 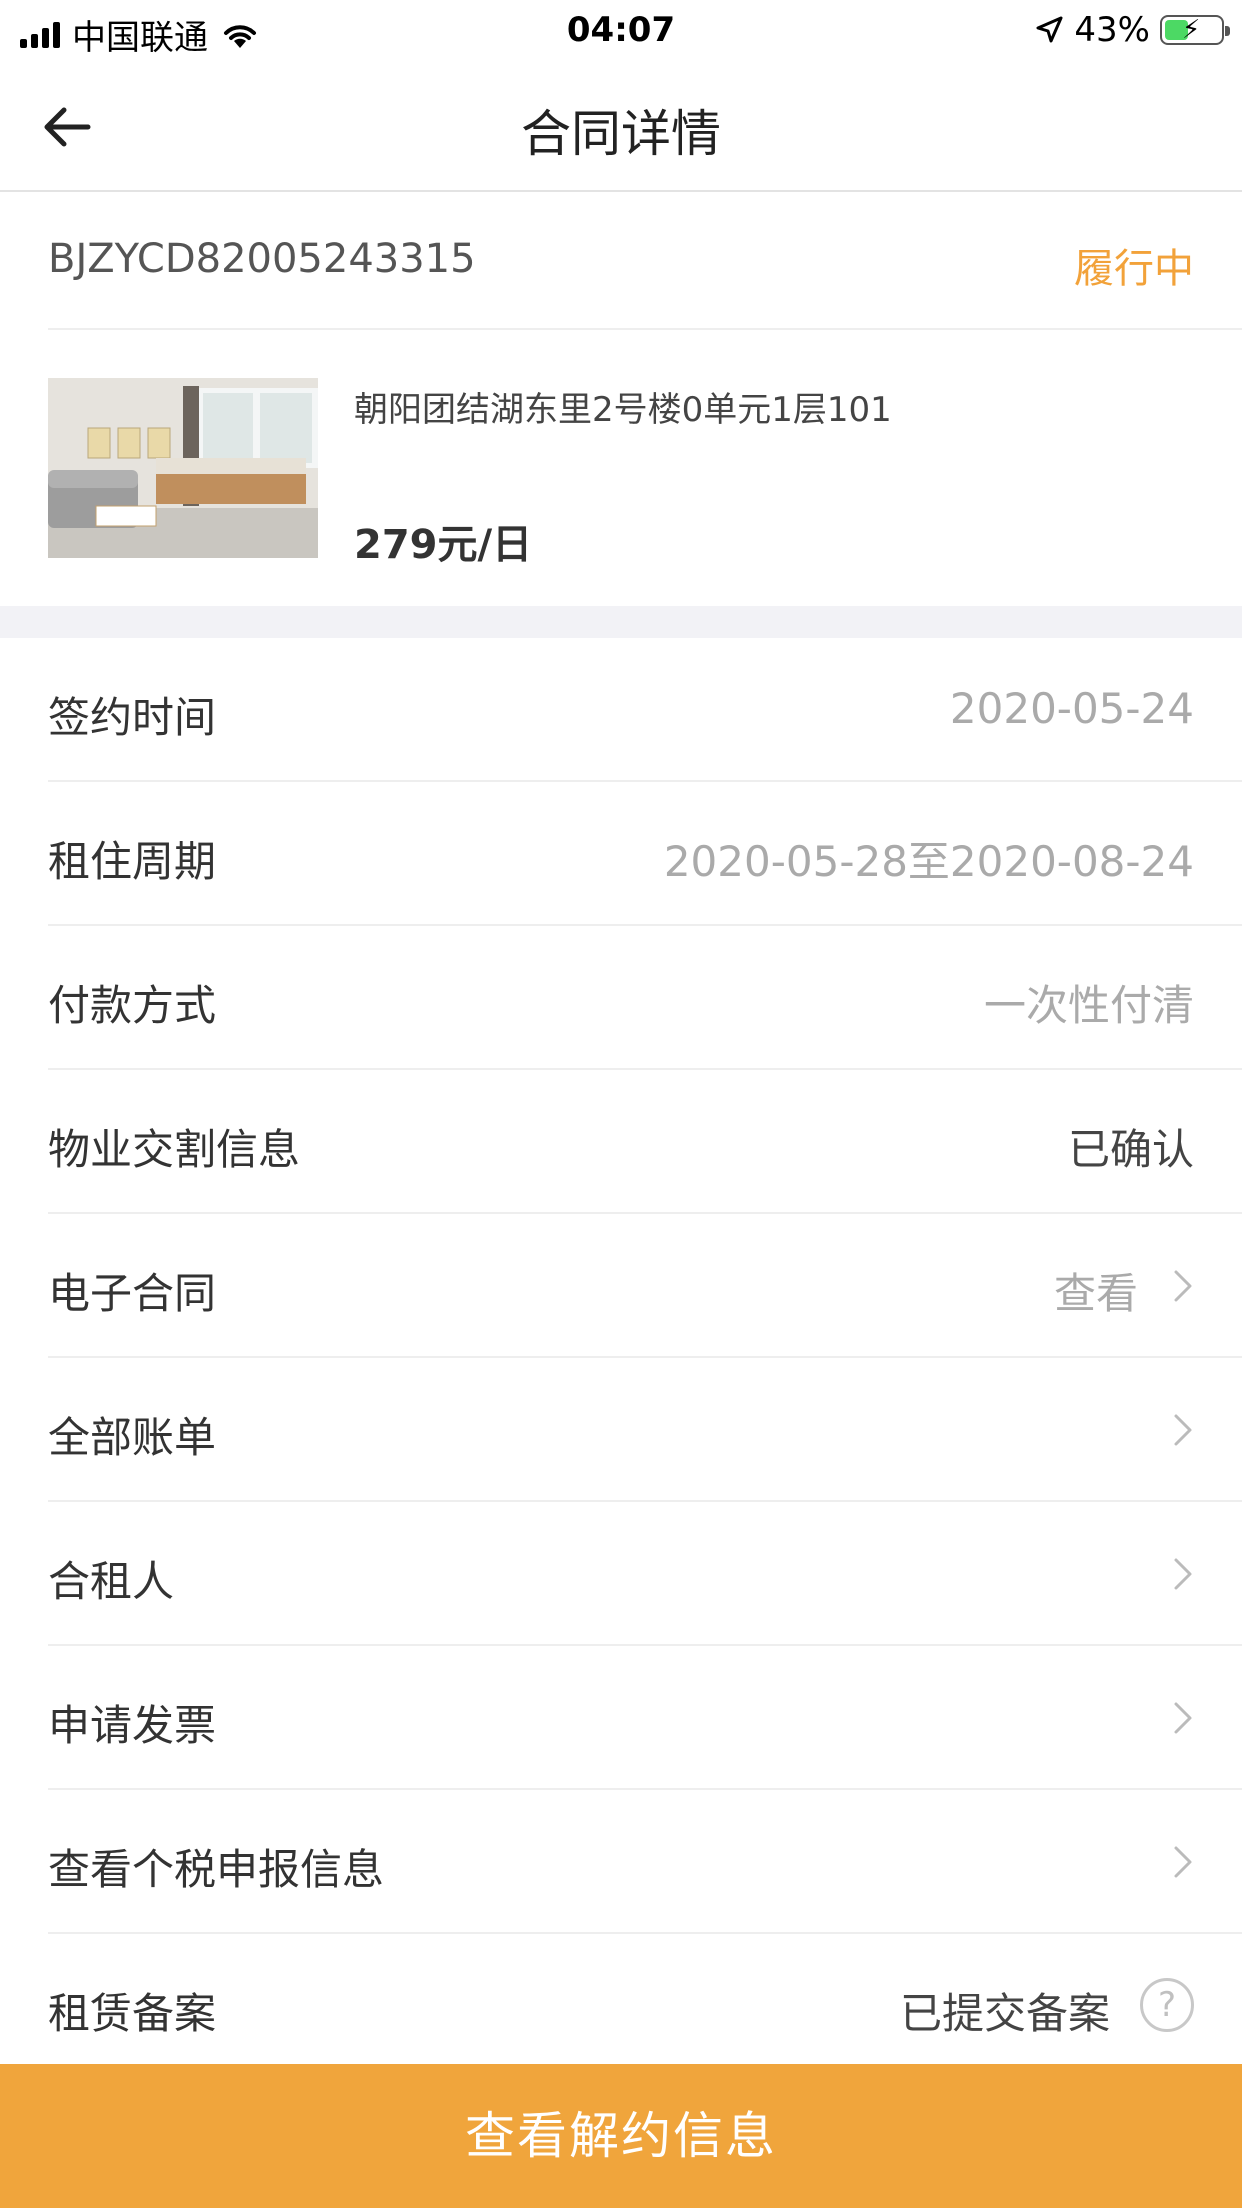 I want to click on row-co-tenants: 合租人, so click(x=645, y=1574).